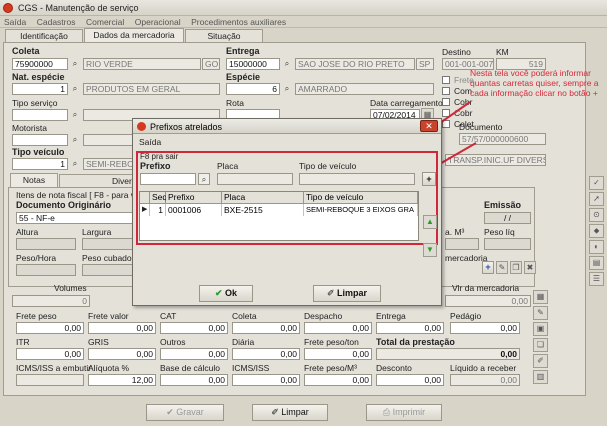 Image resolution: width=607 pixels, height=426 pixels. Describe the element at coordinates (38, 77) in the screenshot. I see `nat-especie-label: Nat. espécie` at that location.